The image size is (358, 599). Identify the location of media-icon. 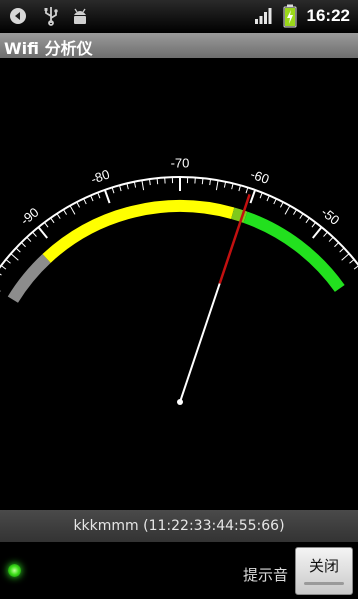
(18, 16).